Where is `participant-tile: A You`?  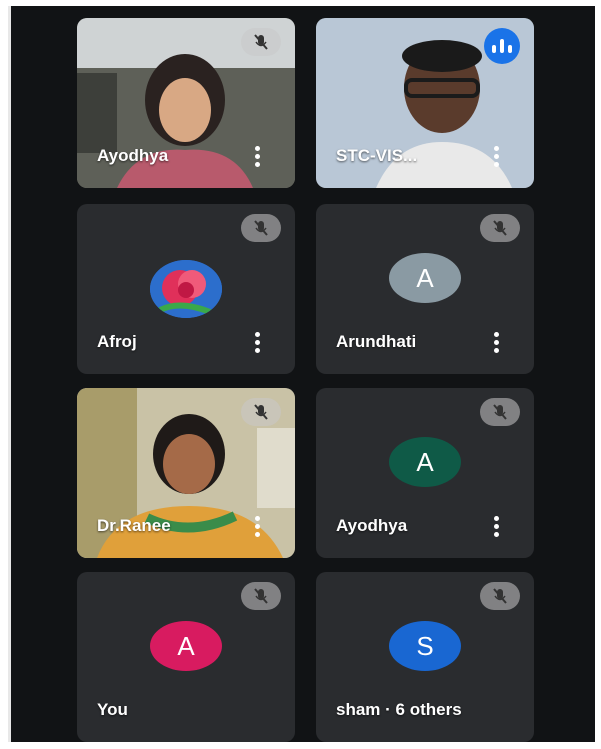
participant-tile: A You is located at coordinates (186, 657).